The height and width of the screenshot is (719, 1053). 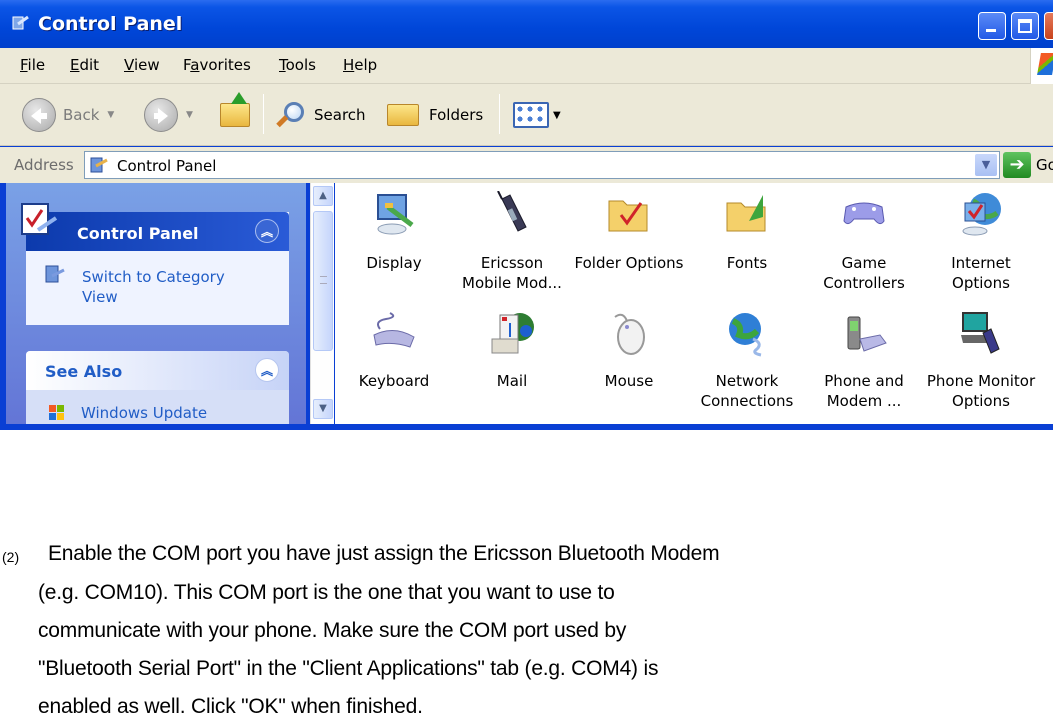 I want to click on menu-favorites: Favorites, so click(x=217, y=65).